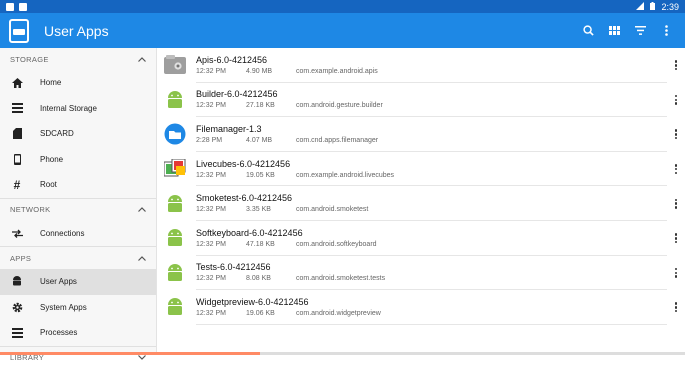 The width and height of the screenshot is (685, 369). Describe the element at coordinates (57, 134) in the screenshot. I see `sidebar-item-label: SDCARD` at that location.